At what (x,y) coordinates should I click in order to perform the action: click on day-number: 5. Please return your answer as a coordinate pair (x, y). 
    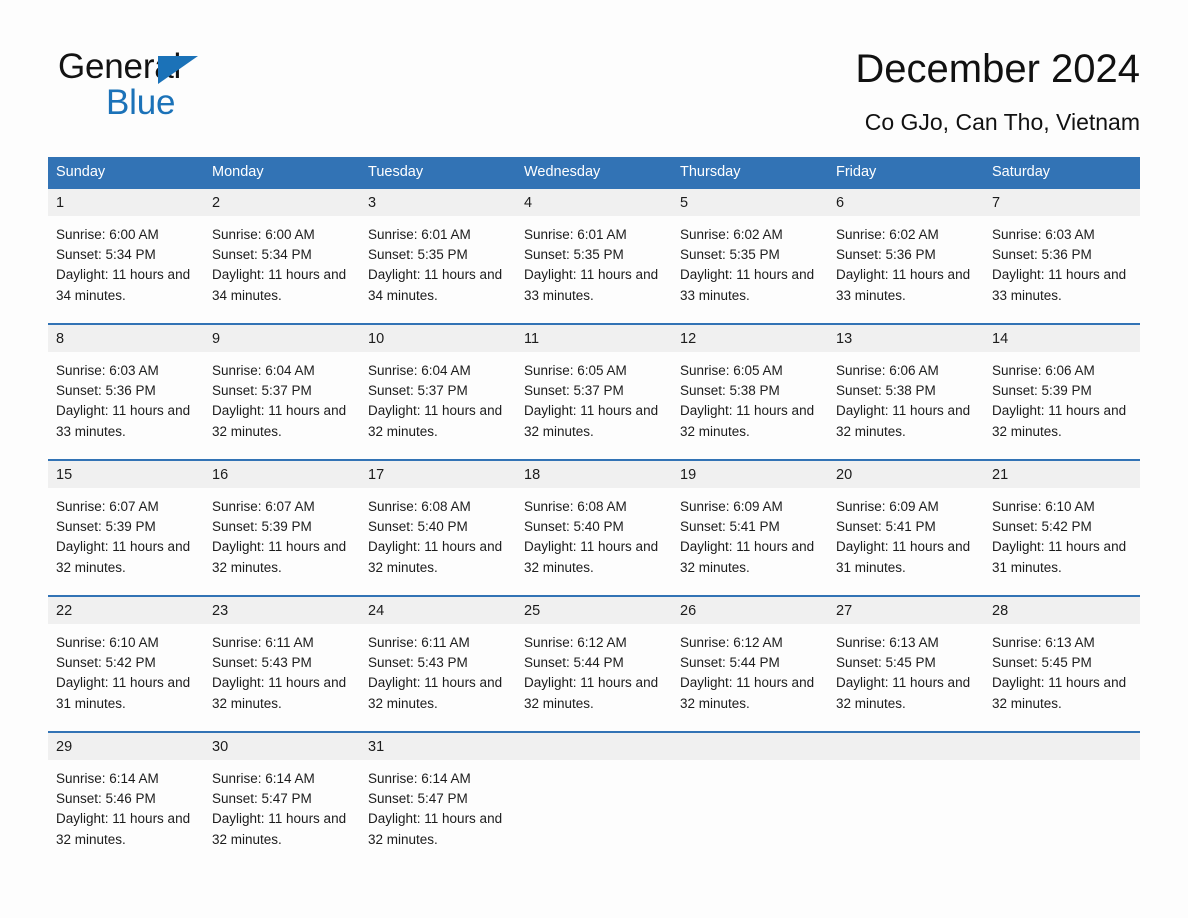
    Looking at the image, I should click on (750, 202).